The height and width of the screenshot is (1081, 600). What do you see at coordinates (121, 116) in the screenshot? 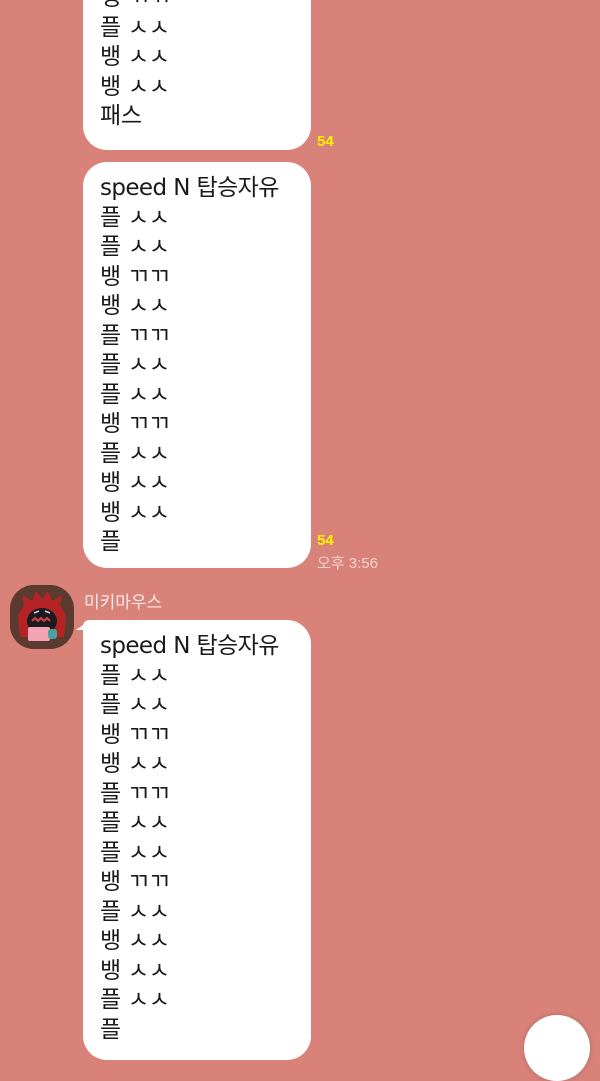
I see `message-line: 패스` at bounding box center [121, 116].